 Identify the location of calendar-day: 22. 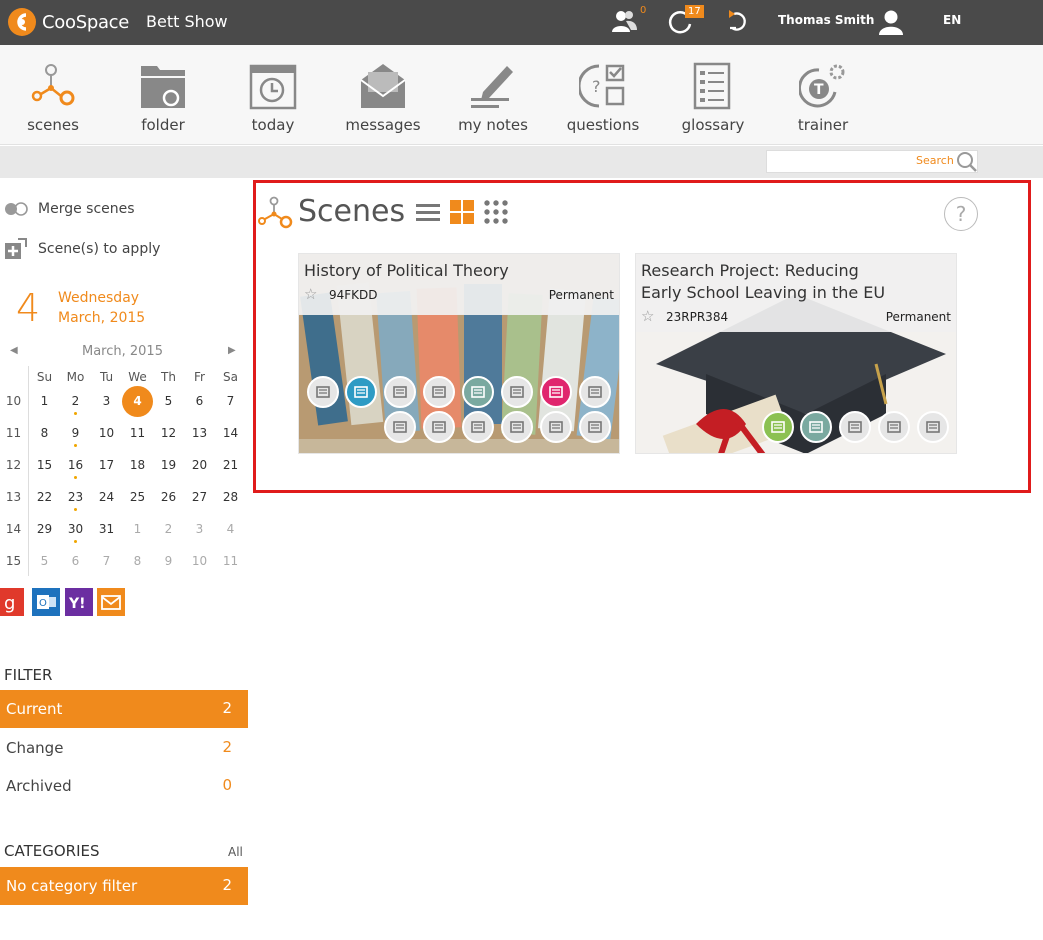
(44, 497).